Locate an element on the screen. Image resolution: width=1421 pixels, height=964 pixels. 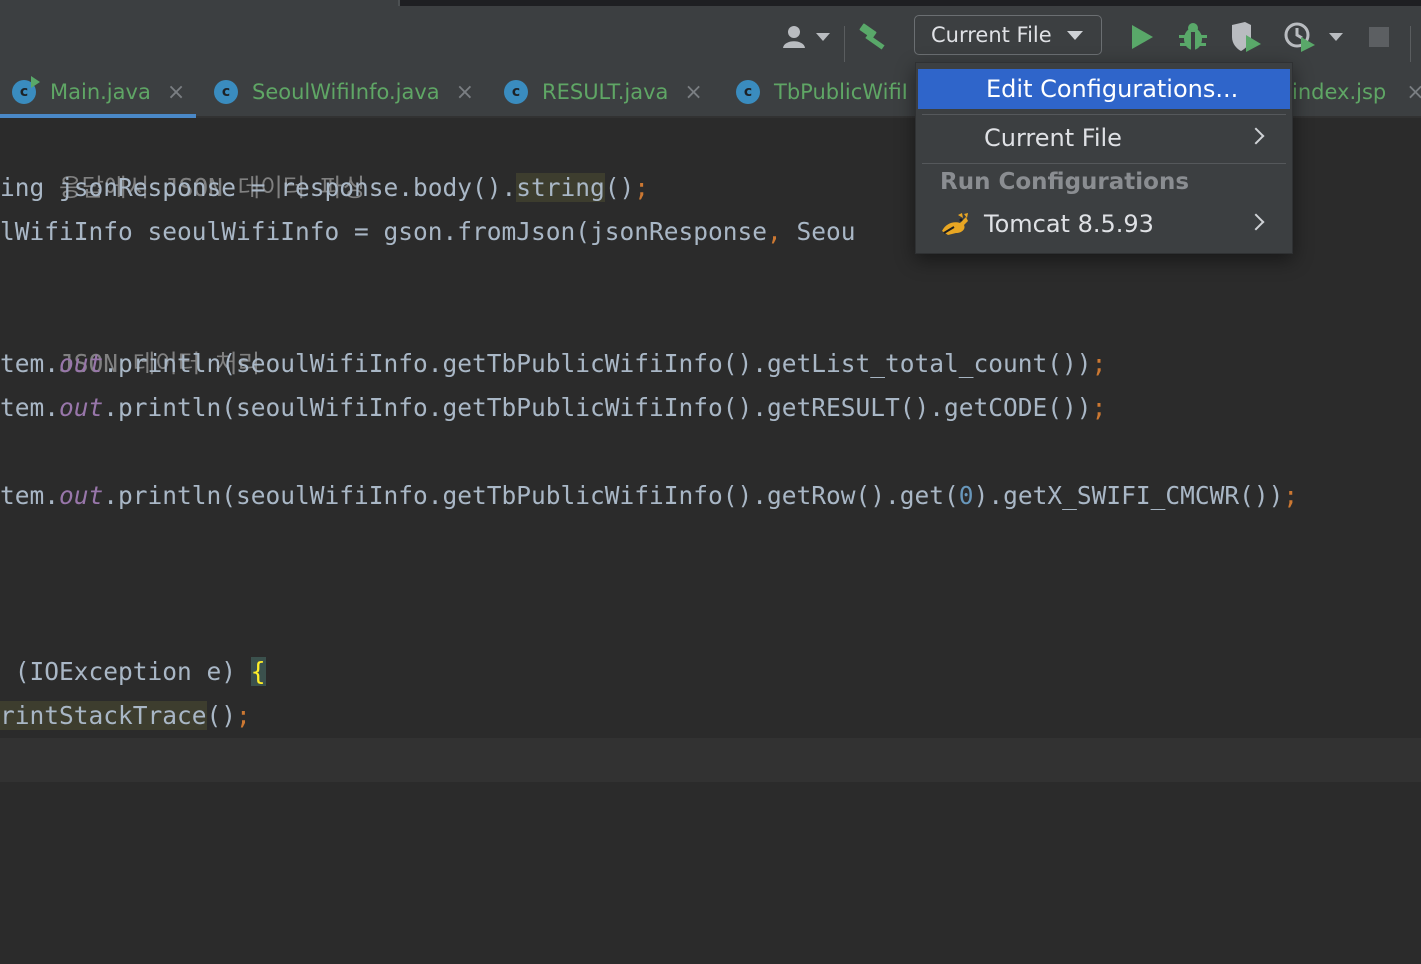
code-line-5: JSON 데이터 처리 is located at coordinates (130, 338).